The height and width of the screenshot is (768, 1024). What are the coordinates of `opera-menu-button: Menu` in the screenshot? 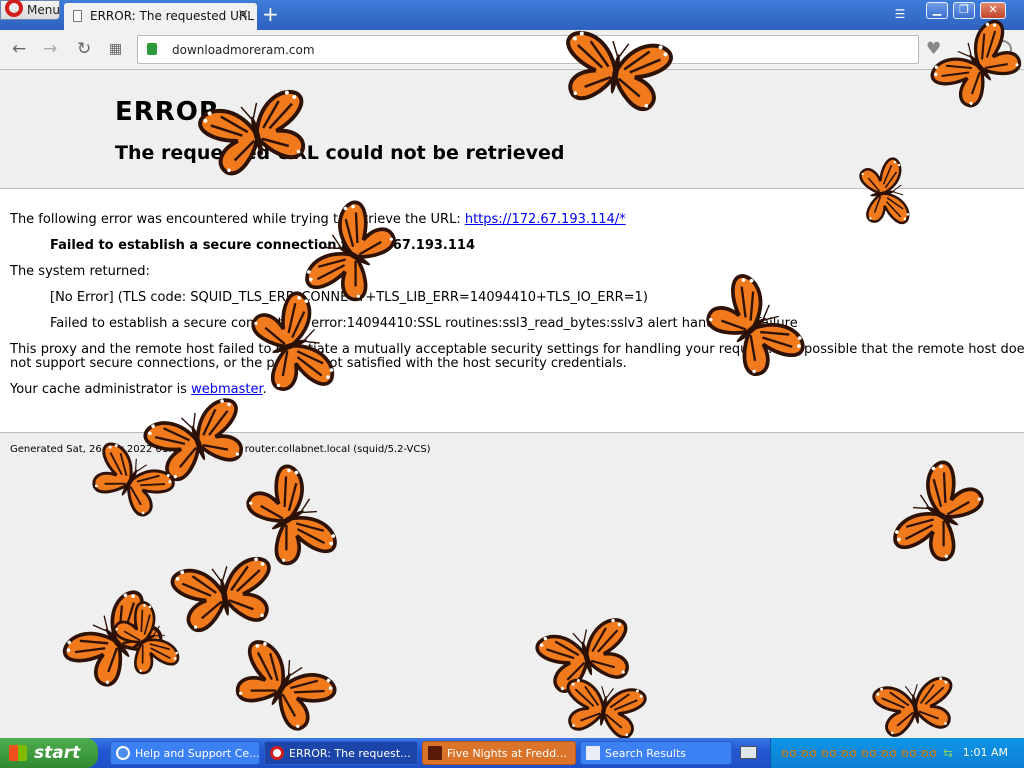 It's located at (30, 10).